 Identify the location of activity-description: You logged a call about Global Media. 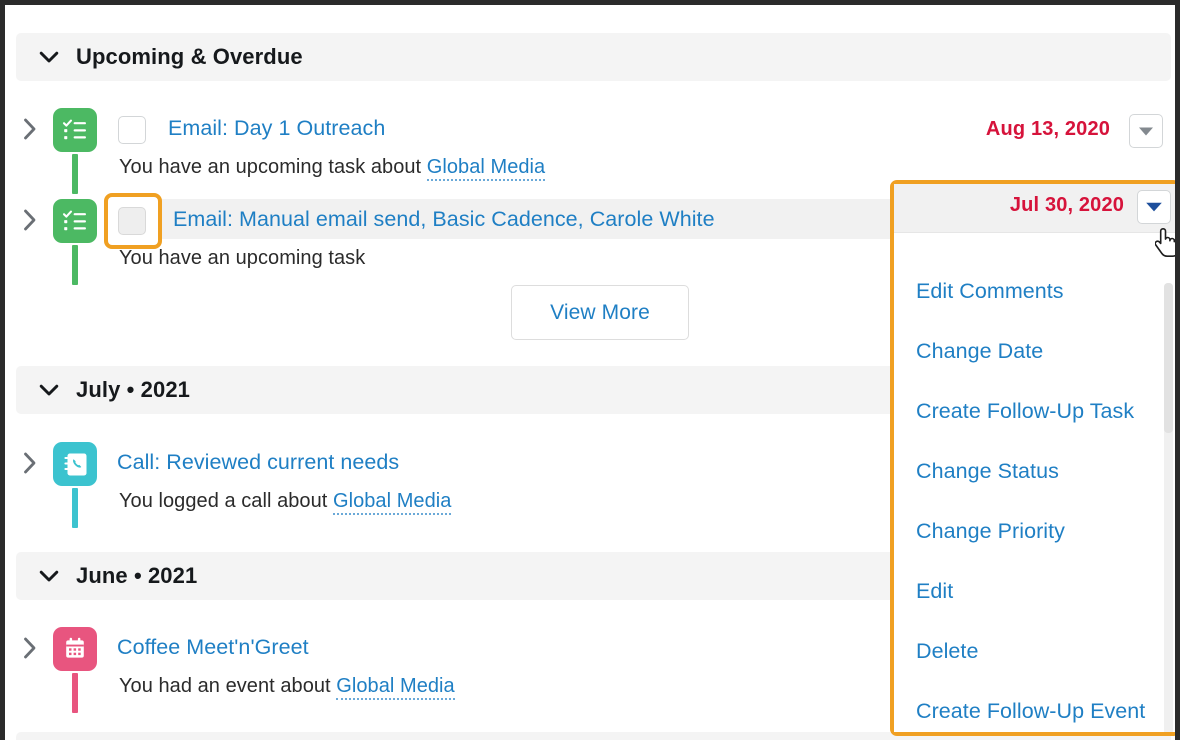
(285, 502).